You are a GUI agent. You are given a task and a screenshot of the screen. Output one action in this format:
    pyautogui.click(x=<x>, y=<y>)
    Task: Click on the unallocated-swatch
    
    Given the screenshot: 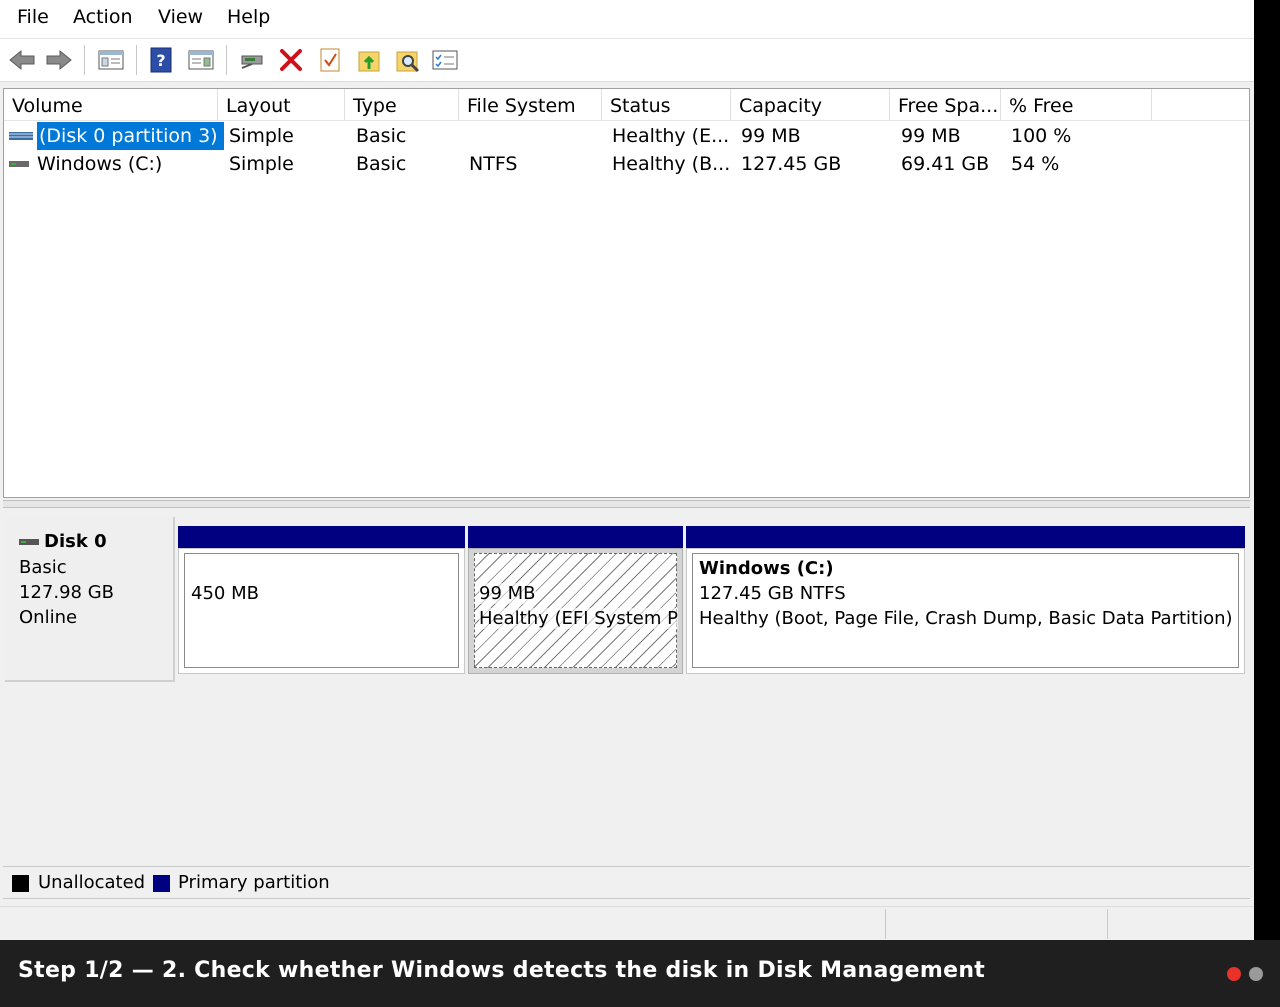 What is the action you would take?
    pyautogui.click(x=20, y=883)
    